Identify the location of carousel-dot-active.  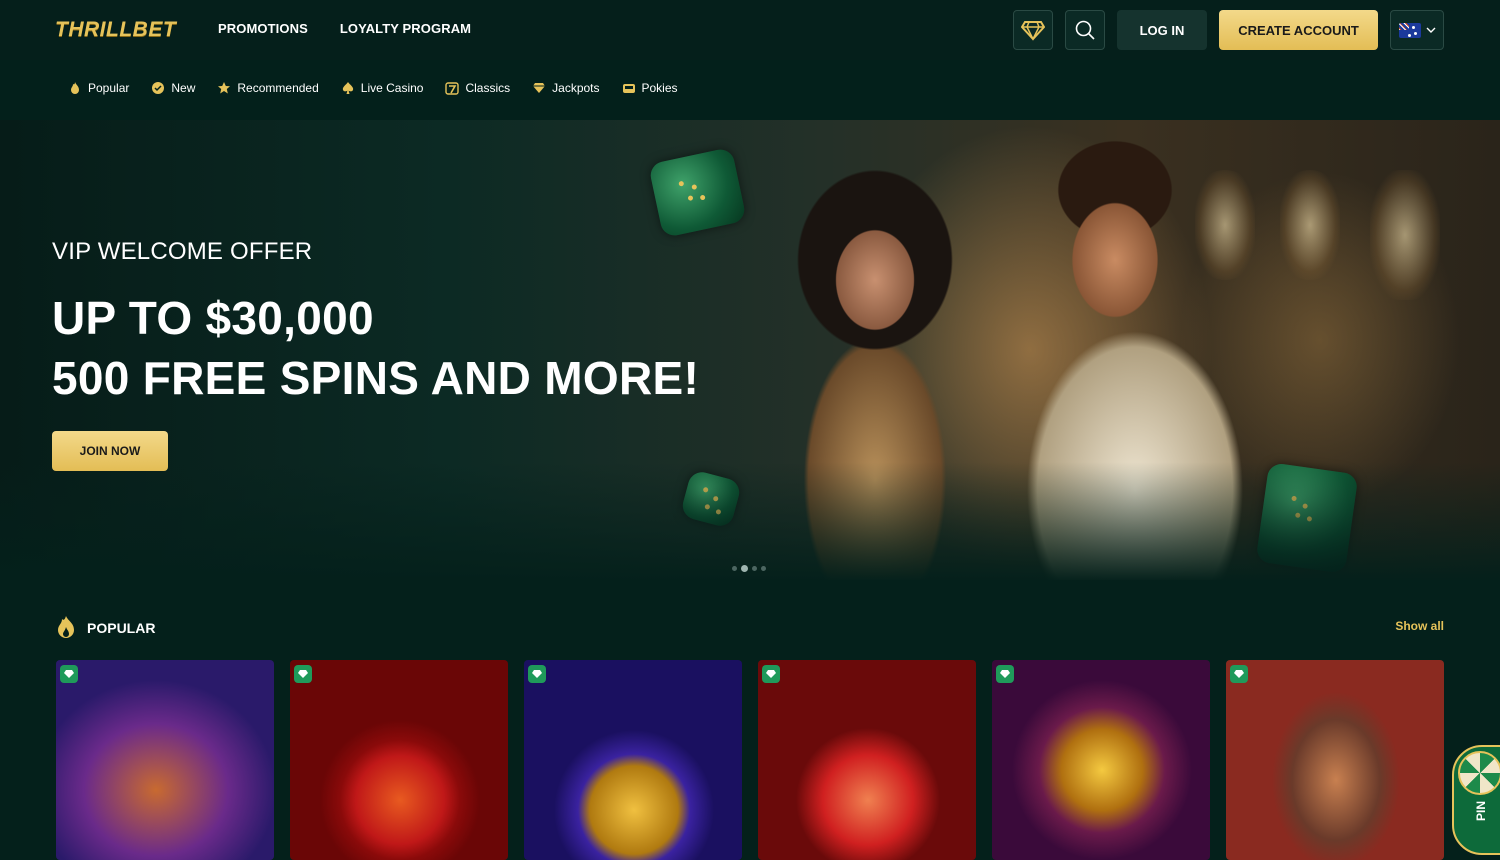
(744, 568).